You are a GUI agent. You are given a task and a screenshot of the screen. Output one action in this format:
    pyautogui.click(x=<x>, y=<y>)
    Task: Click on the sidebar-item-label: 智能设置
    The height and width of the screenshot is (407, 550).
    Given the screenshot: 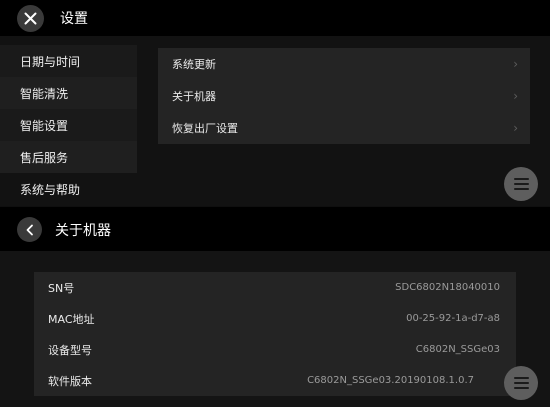 What is the action you would take?
    pyautogui.click(x=44, y=125)
    